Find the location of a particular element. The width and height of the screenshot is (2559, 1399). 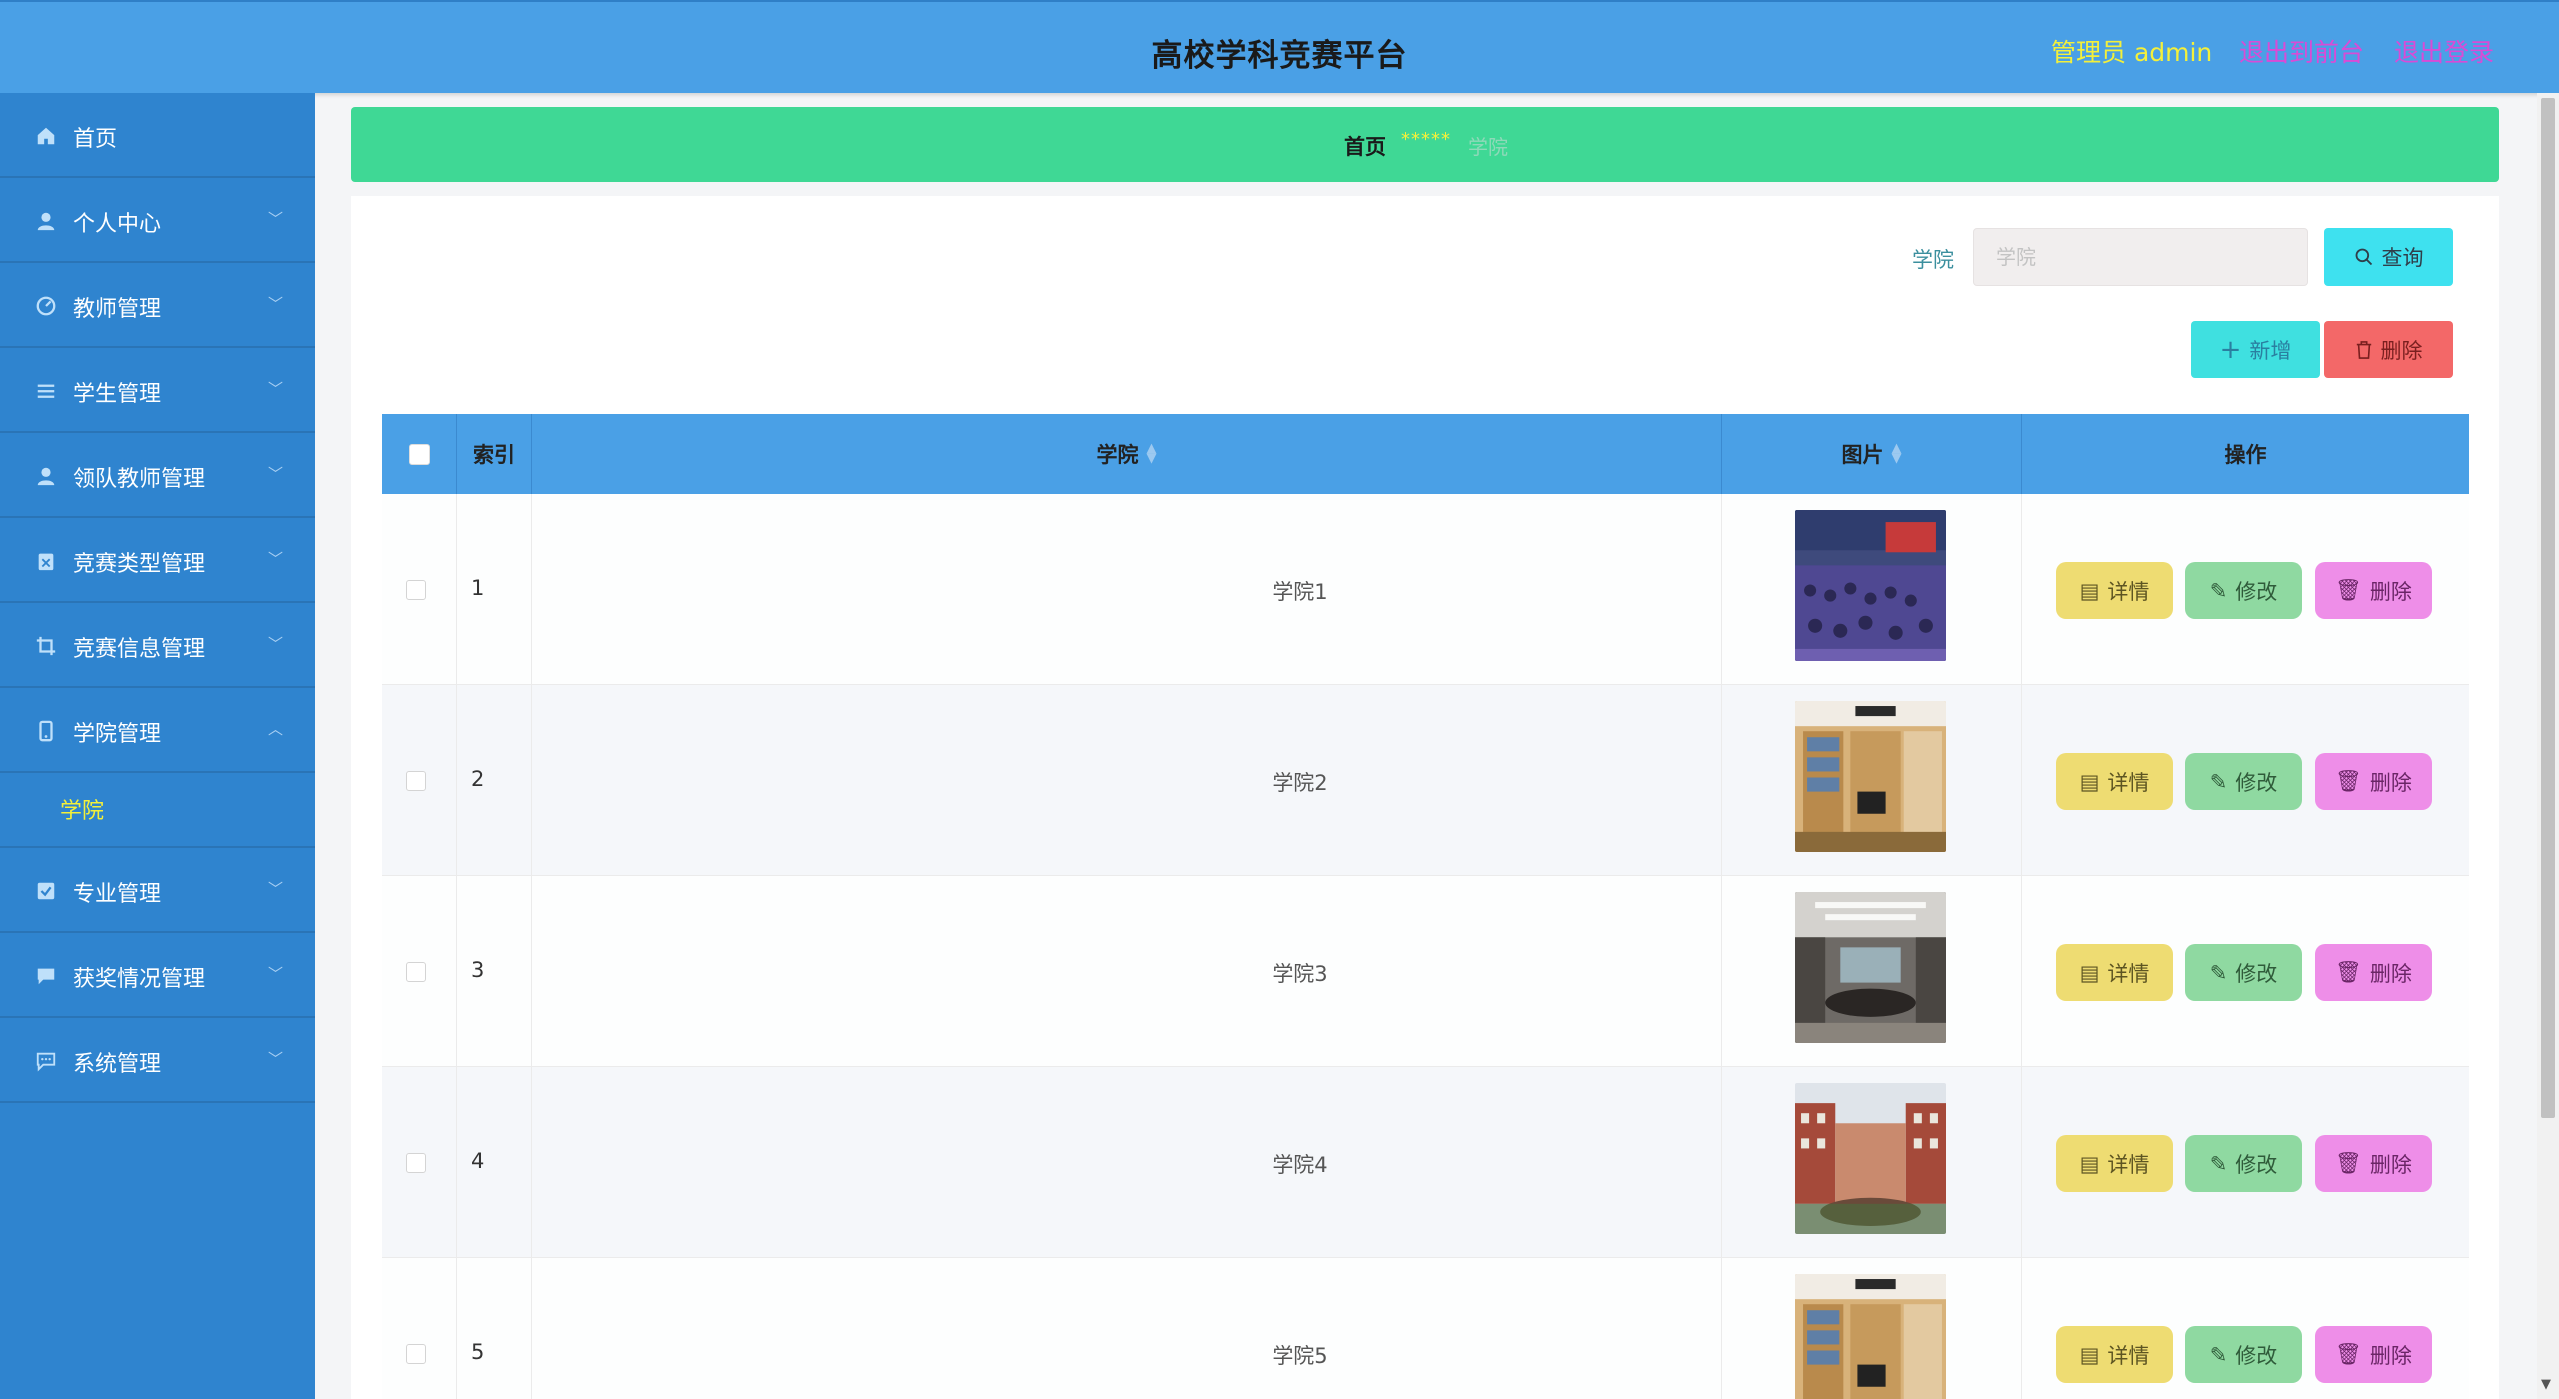

column-header-college: 学院 ▲ ▼ is located at coordinates (1127, 454).